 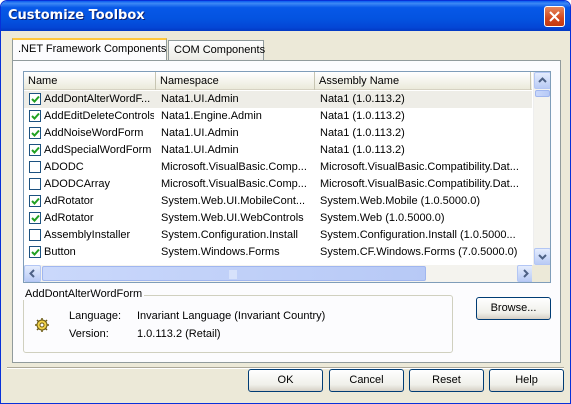 I want to click on column-header-assembly-name: Assembly Name, so click(x=423, y=81).